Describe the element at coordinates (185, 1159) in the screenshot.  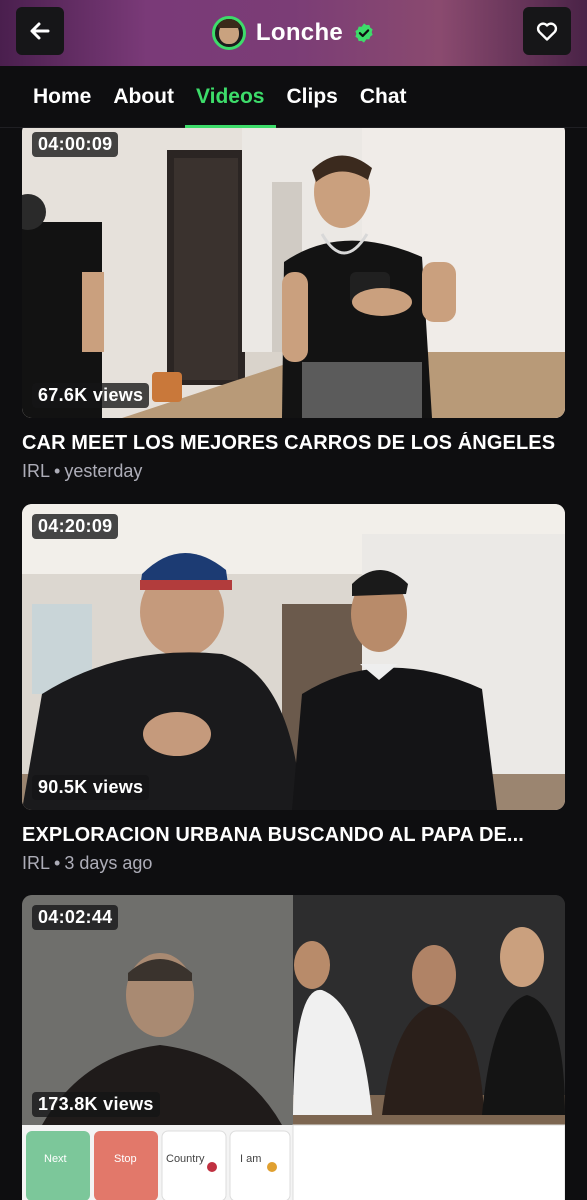
I see `overlay-button-country: Country` at that location.